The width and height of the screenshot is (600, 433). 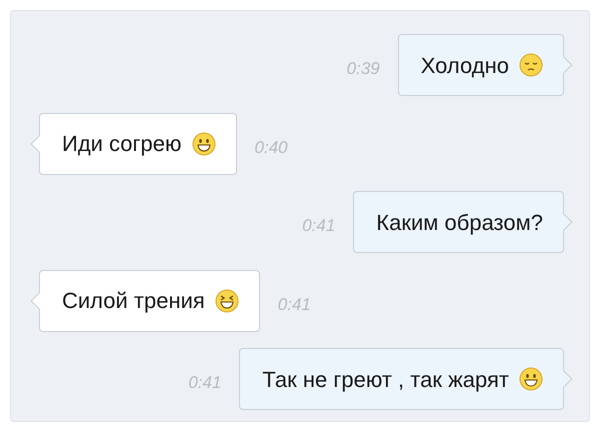 What do you see at coordinates (385, 380) in the screenshot?
I see `message-text: Так не греют , так жарят` at bounding box center [385, 380].